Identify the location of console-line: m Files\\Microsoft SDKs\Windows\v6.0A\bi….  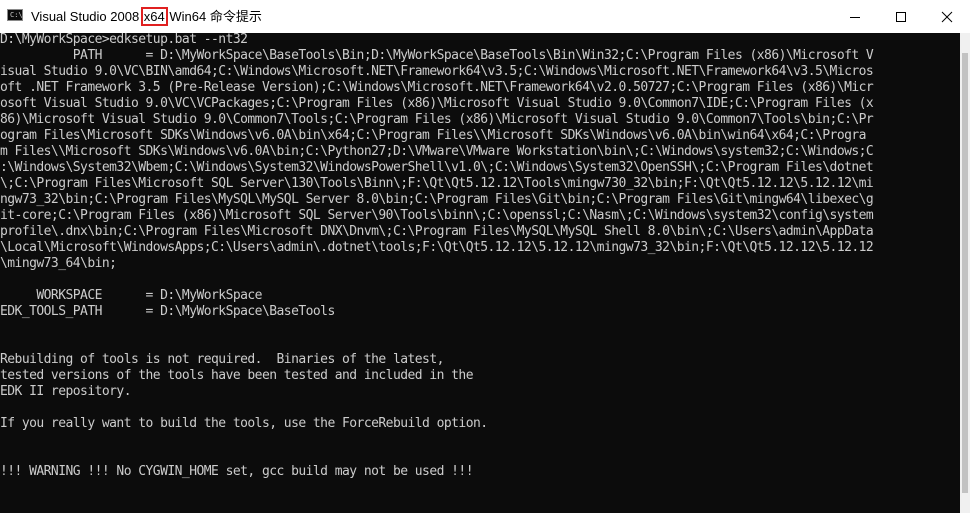
(437, 151).